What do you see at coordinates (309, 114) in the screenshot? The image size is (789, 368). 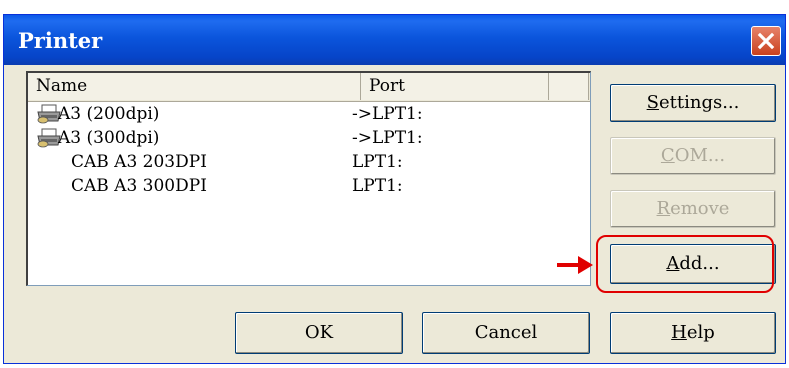 I see `list-item: A3 (200dpi) ->LPT1:` at bounding box center [309, 114].